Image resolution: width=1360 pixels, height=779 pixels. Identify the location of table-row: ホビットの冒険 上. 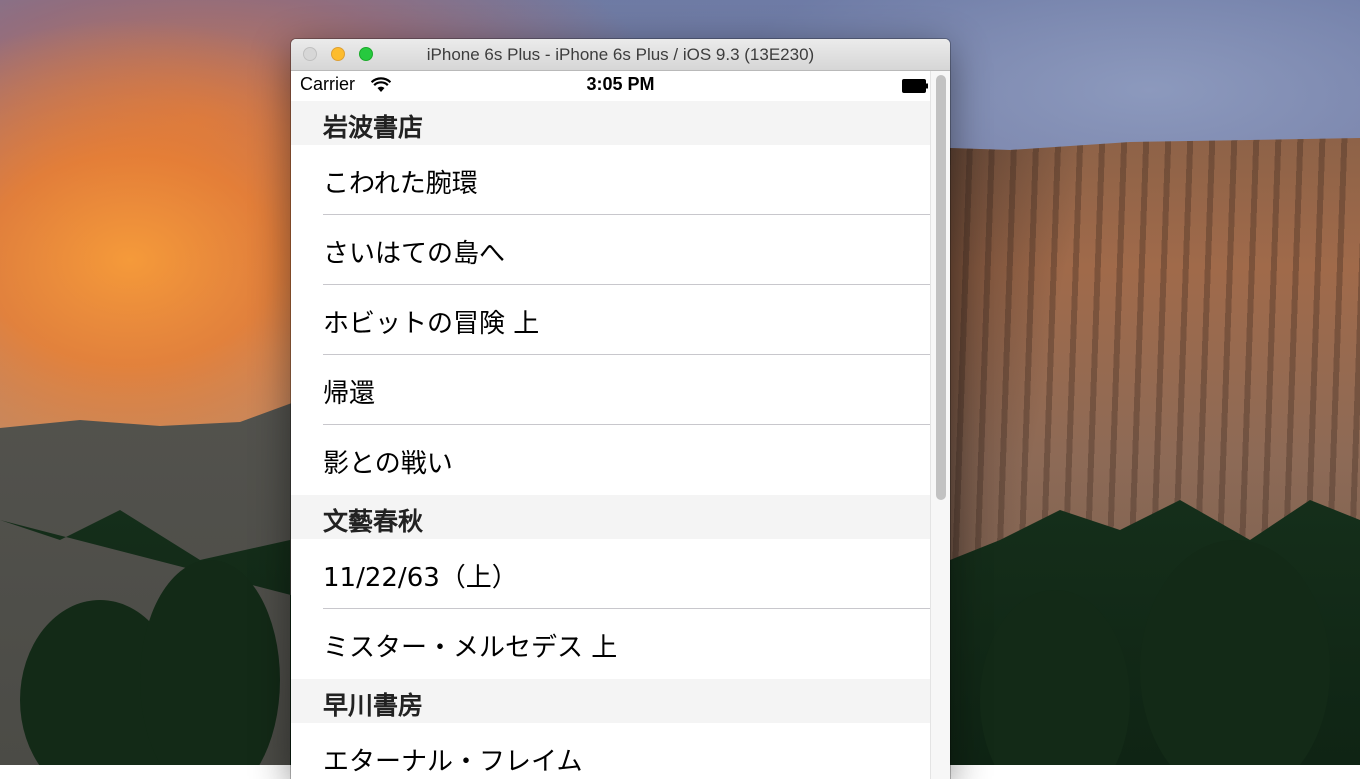
(610, 320).